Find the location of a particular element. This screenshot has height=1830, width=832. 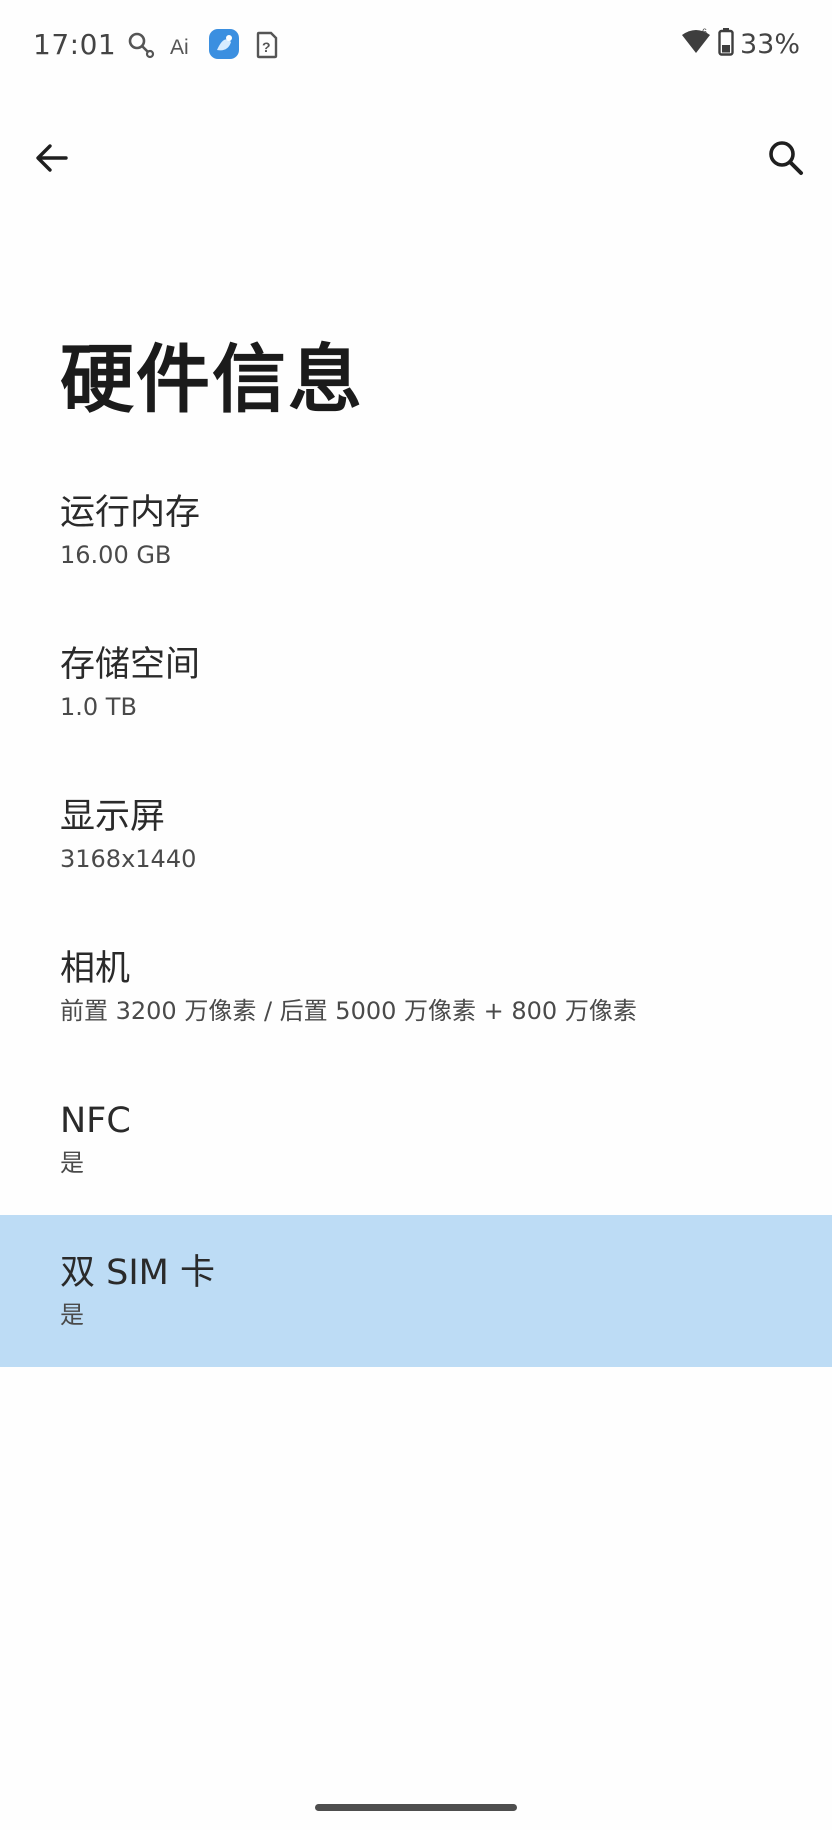

status-time: 17:01 is located at coordinates (75, 44).